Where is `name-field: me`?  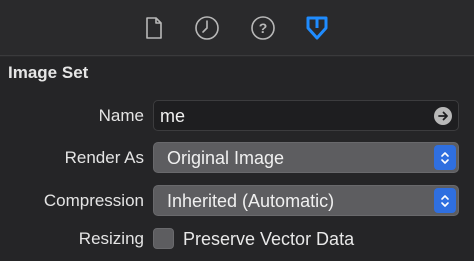
name-field: me is located at coordinates (306, 115).